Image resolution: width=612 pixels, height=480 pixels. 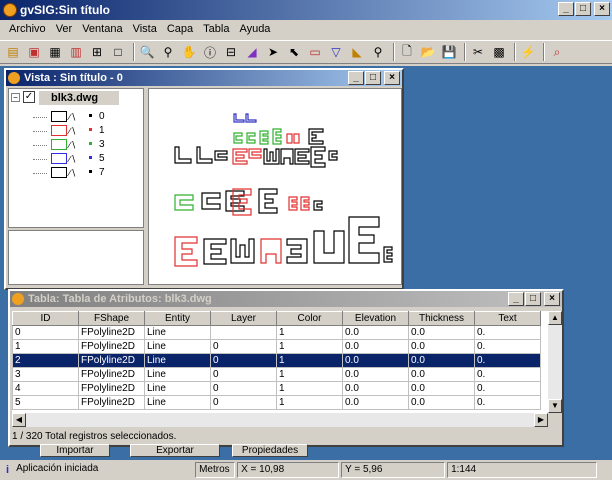 What do you see at coordinates (189, 52) in the screenshot?
I see `pan-icon: ✋` at bounding box center [189, 52].